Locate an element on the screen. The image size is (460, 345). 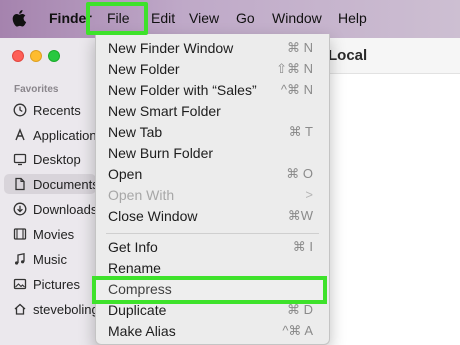
menu-item-label: Make Alias is located at coordinates (142, 331).